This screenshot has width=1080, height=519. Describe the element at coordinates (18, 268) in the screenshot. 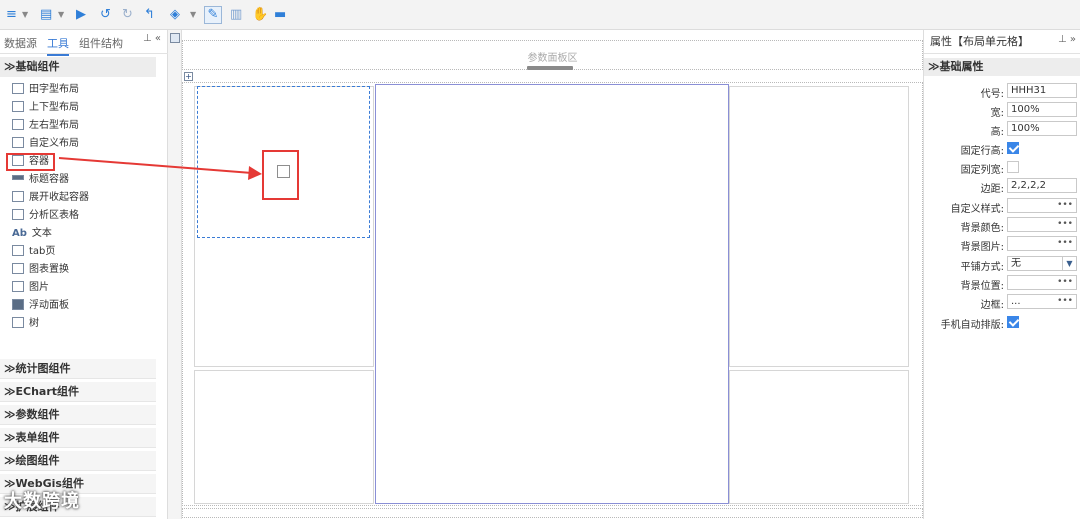

I see `chart-switch-icon` at that location.